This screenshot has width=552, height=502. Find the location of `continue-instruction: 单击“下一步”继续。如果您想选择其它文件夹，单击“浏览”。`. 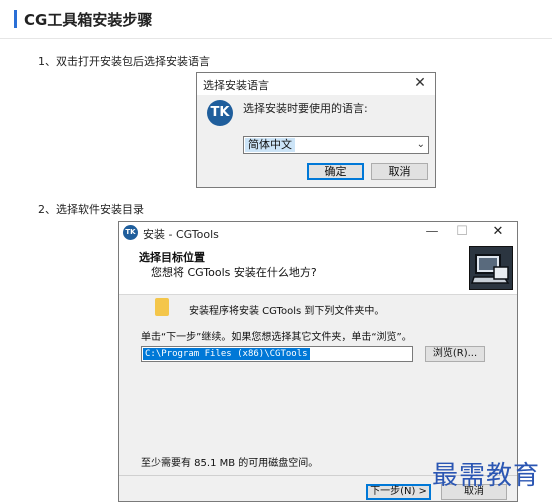

continue-instruction: 单击“下一步”继续。如果您想选择其它文件夹，单击“浏览”。 is located at coordinates (276, 337).